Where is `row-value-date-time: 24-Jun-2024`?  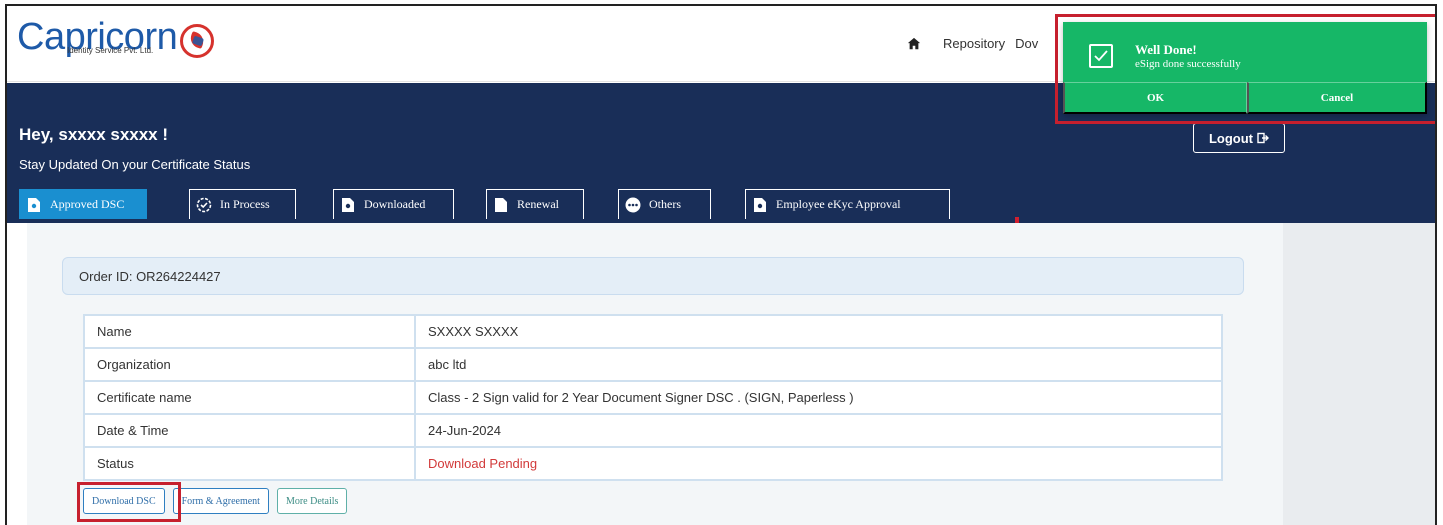 row-value-date-time: 24-Jun-2024 is located at coordinates (818, 430).